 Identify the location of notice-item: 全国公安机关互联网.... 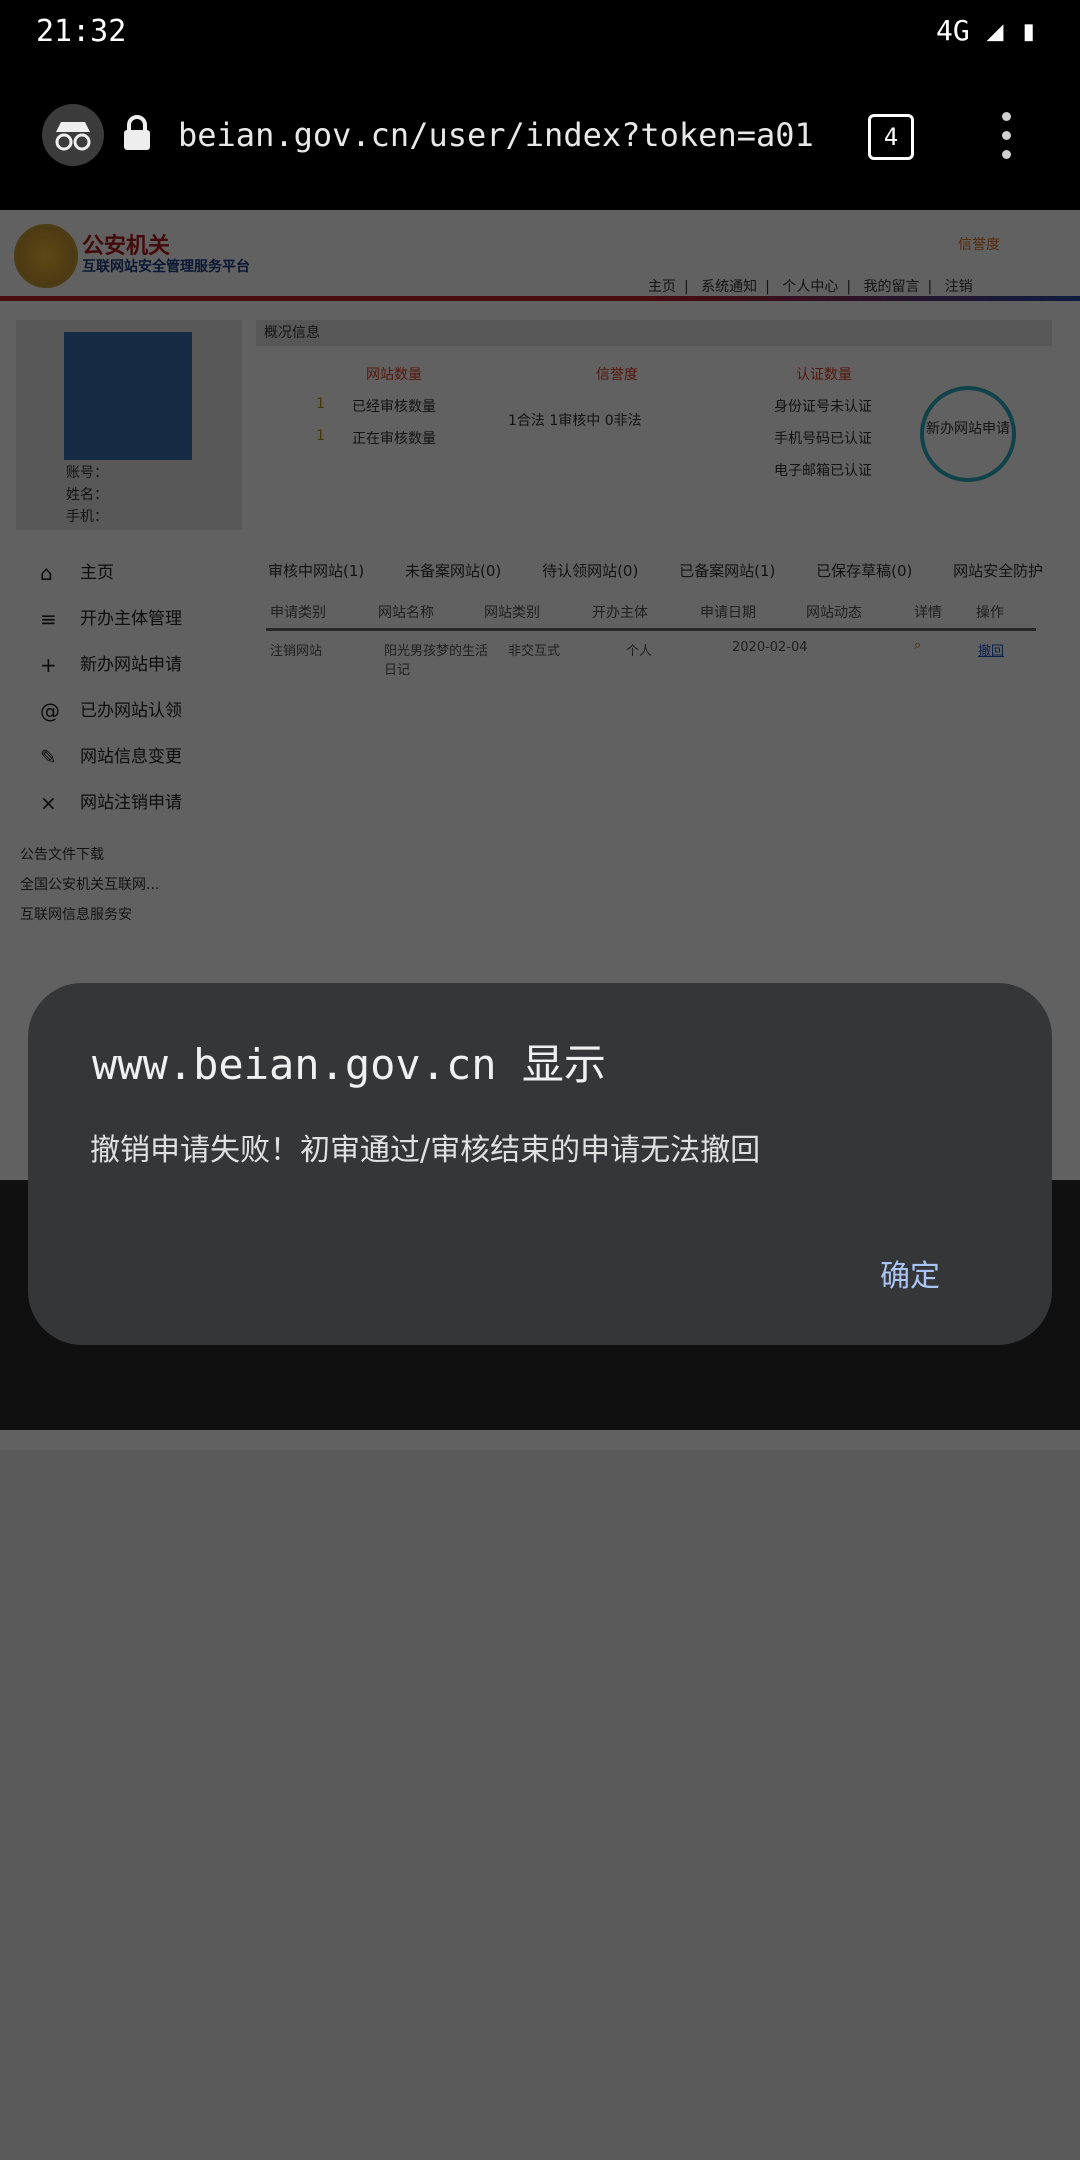
(120, 885).